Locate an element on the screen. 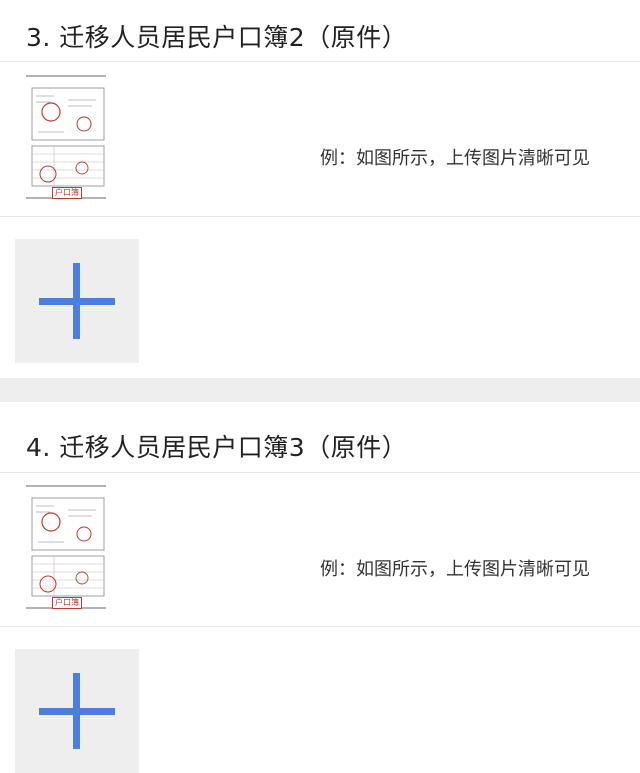  section-separator is located at coordinates (320, 390).